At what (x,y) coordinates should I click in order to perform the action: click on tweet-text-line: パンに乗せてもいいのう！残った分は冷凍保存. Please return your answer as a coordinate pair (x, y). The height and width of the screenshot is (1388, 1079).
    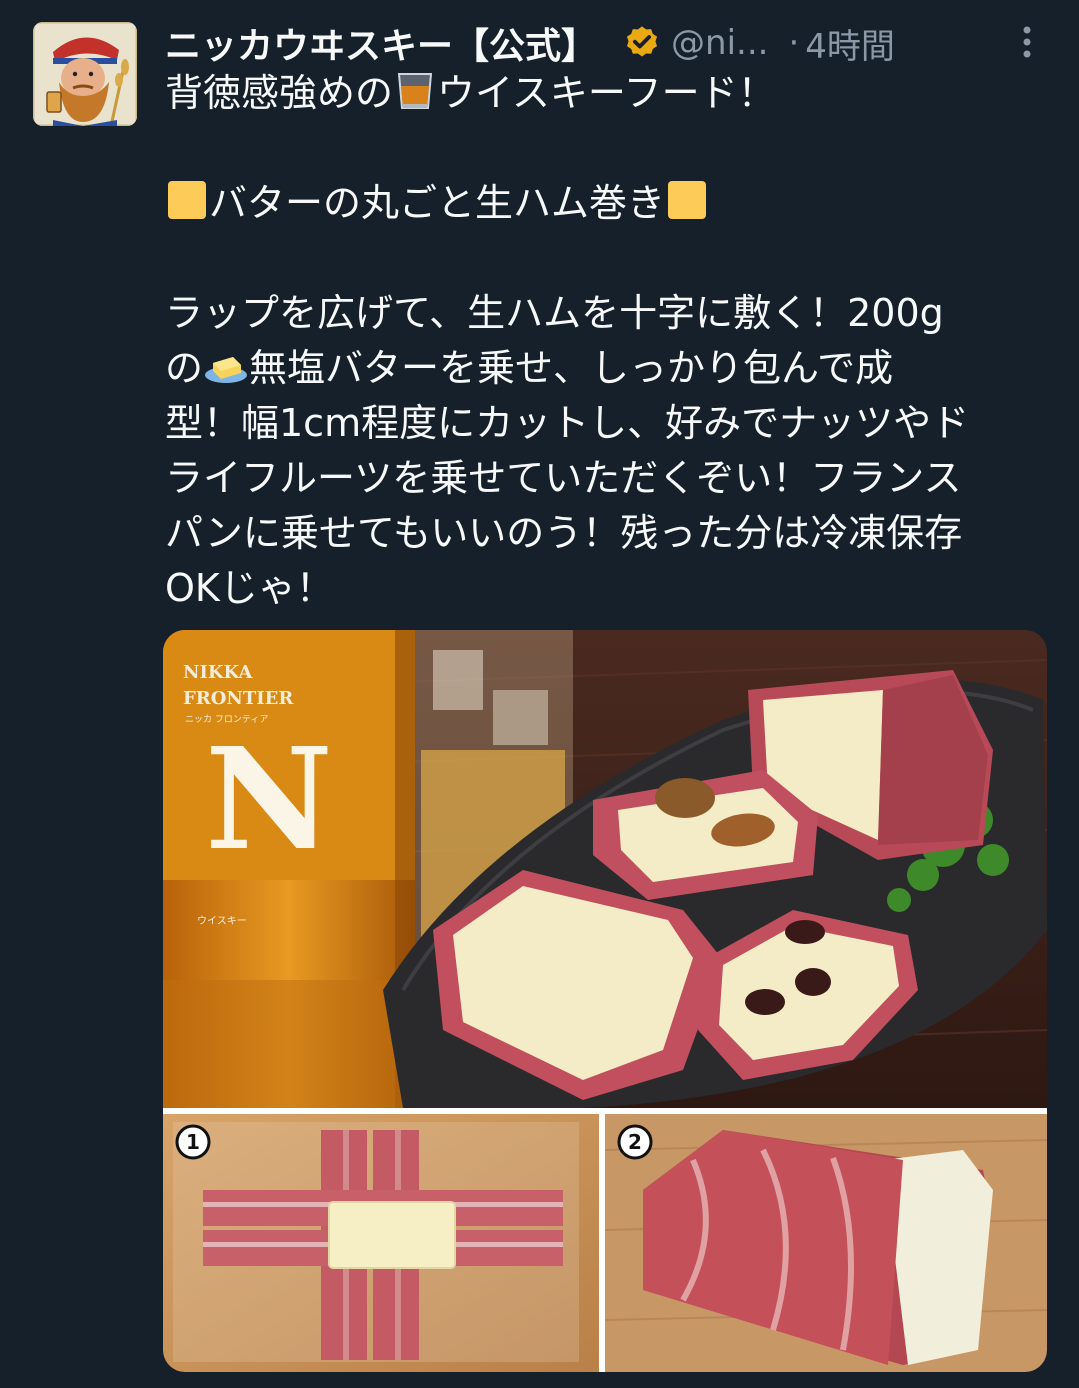
    Looking at the image, I should click on (564, 533).